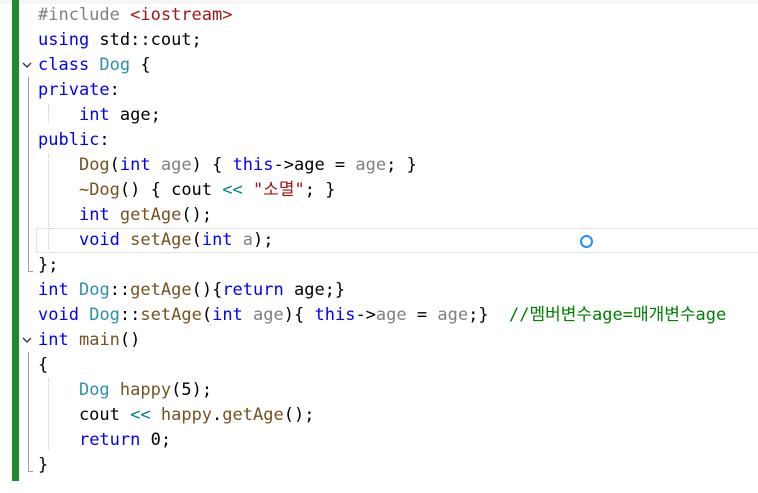  I want to click on code-token: ->age =, so click(314, 165).